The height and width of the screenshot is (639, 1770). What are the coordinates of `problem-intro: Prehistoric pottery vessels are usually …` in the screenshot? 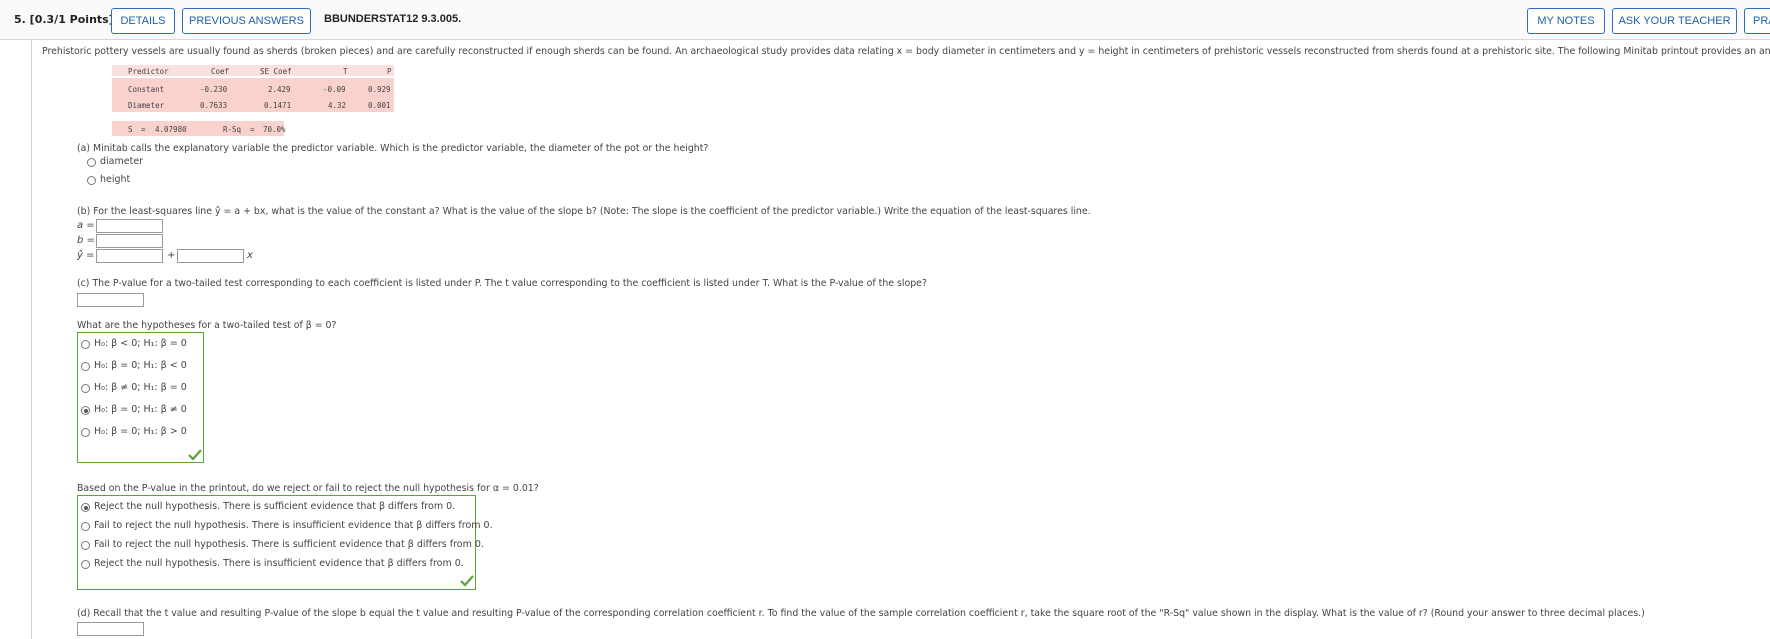 It's located at (906, 51).